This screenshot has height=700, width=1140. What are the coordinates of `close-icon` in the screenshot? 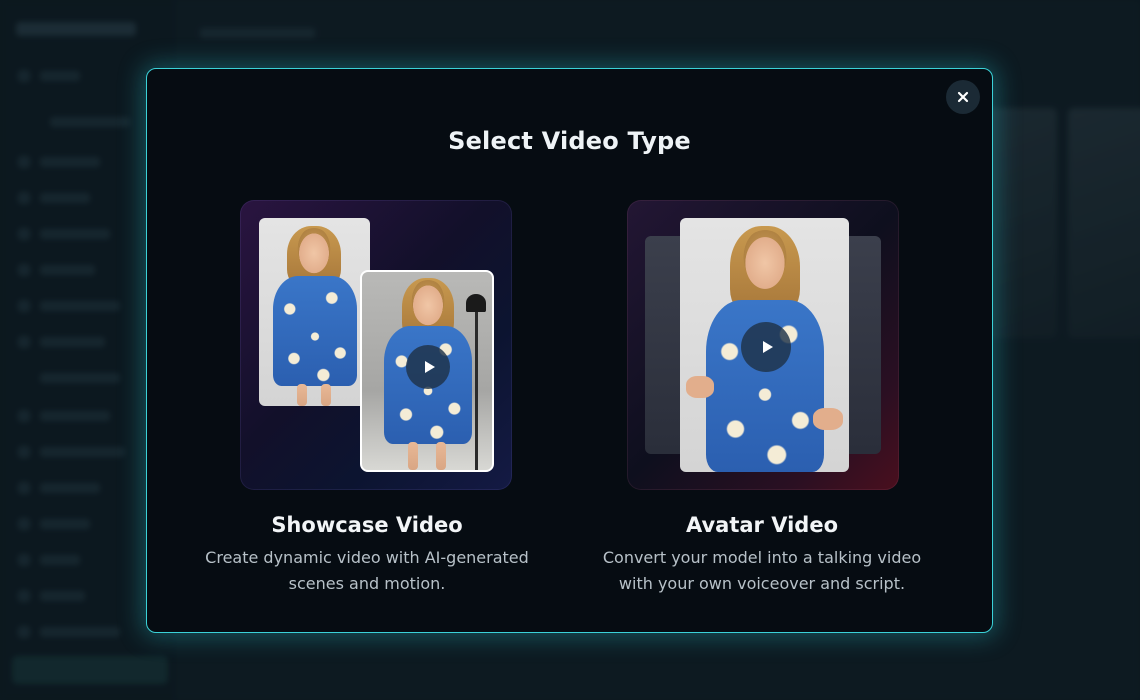 It's located at (963, 97).